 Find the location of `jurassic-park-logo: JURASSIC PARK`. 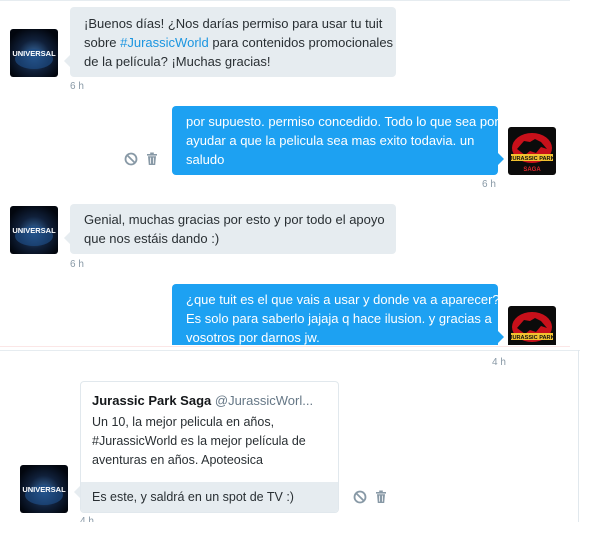

jurassic-park-logo: JURASSIC PARK is located at coordinates (532, 325).